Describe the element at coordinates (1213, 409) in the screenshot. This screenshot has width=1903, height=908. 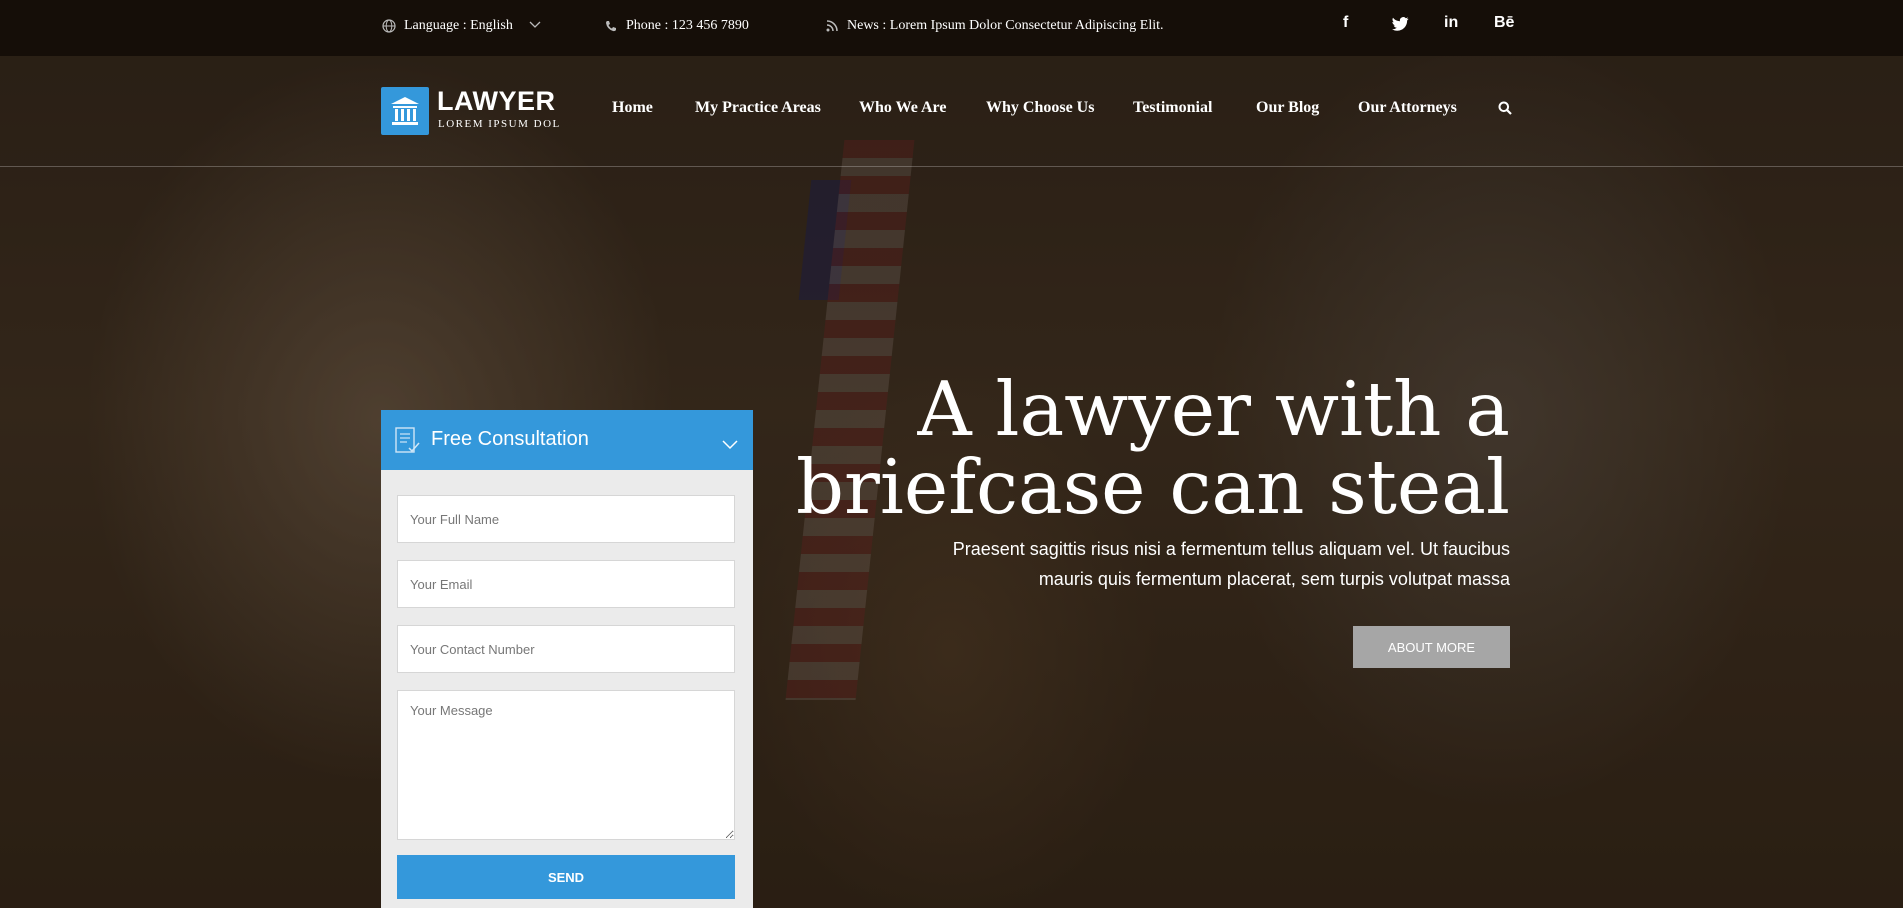
I see `hero-title-line-1: A lawyer with a` at that location.